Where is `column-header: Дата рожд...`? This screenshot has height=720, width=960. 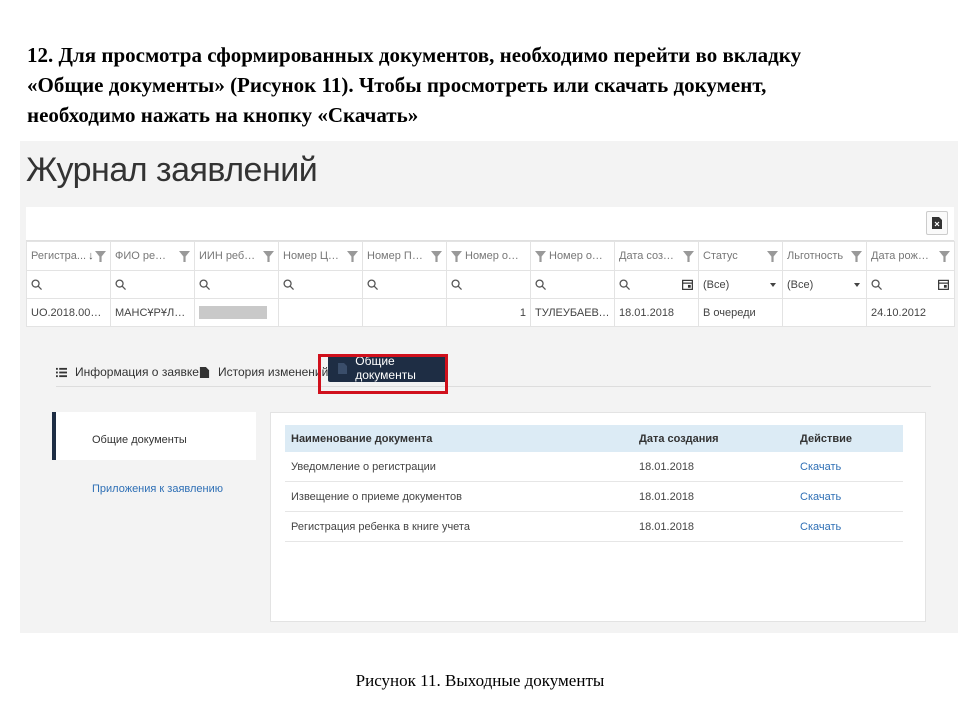
column-header: Дата рожд... is located at coordinates (910, 256).